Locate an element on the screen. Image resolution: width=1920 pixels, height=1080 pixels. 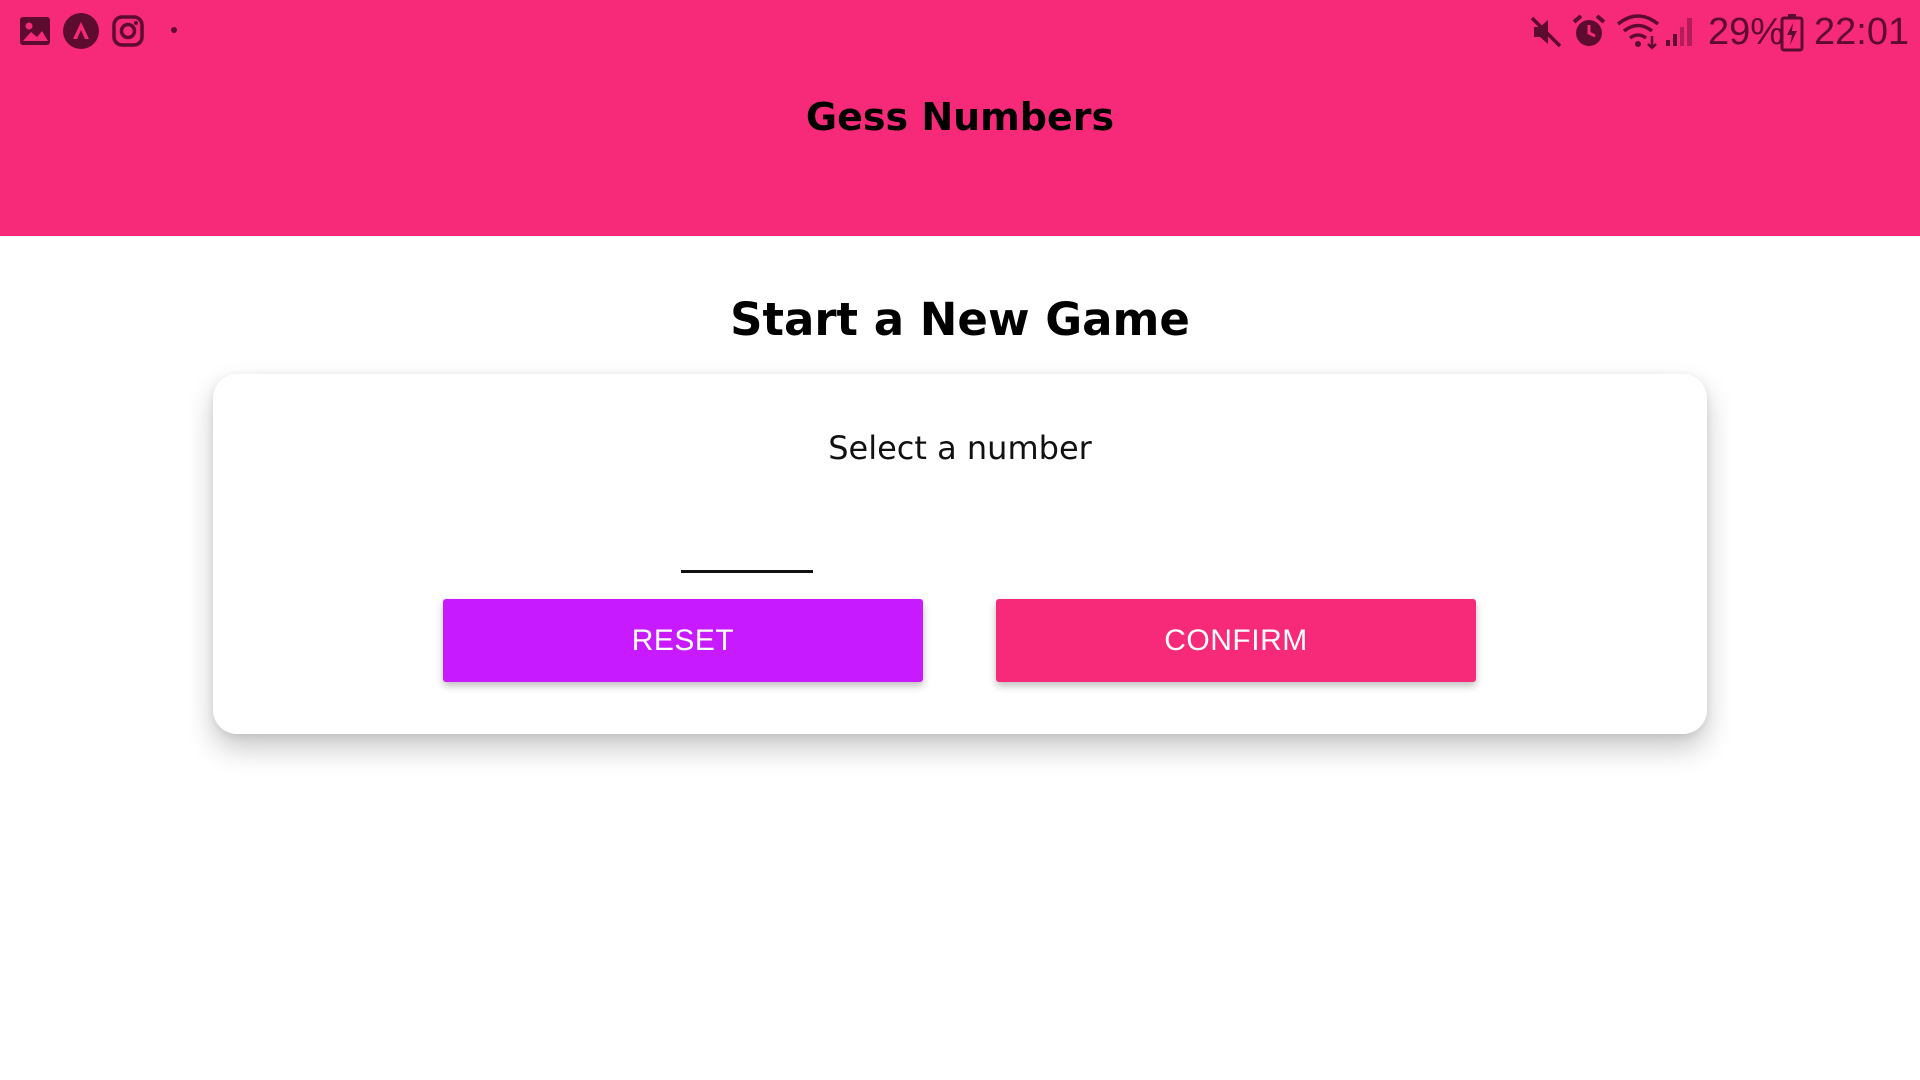
number-input is located at coordinates (747, 543).